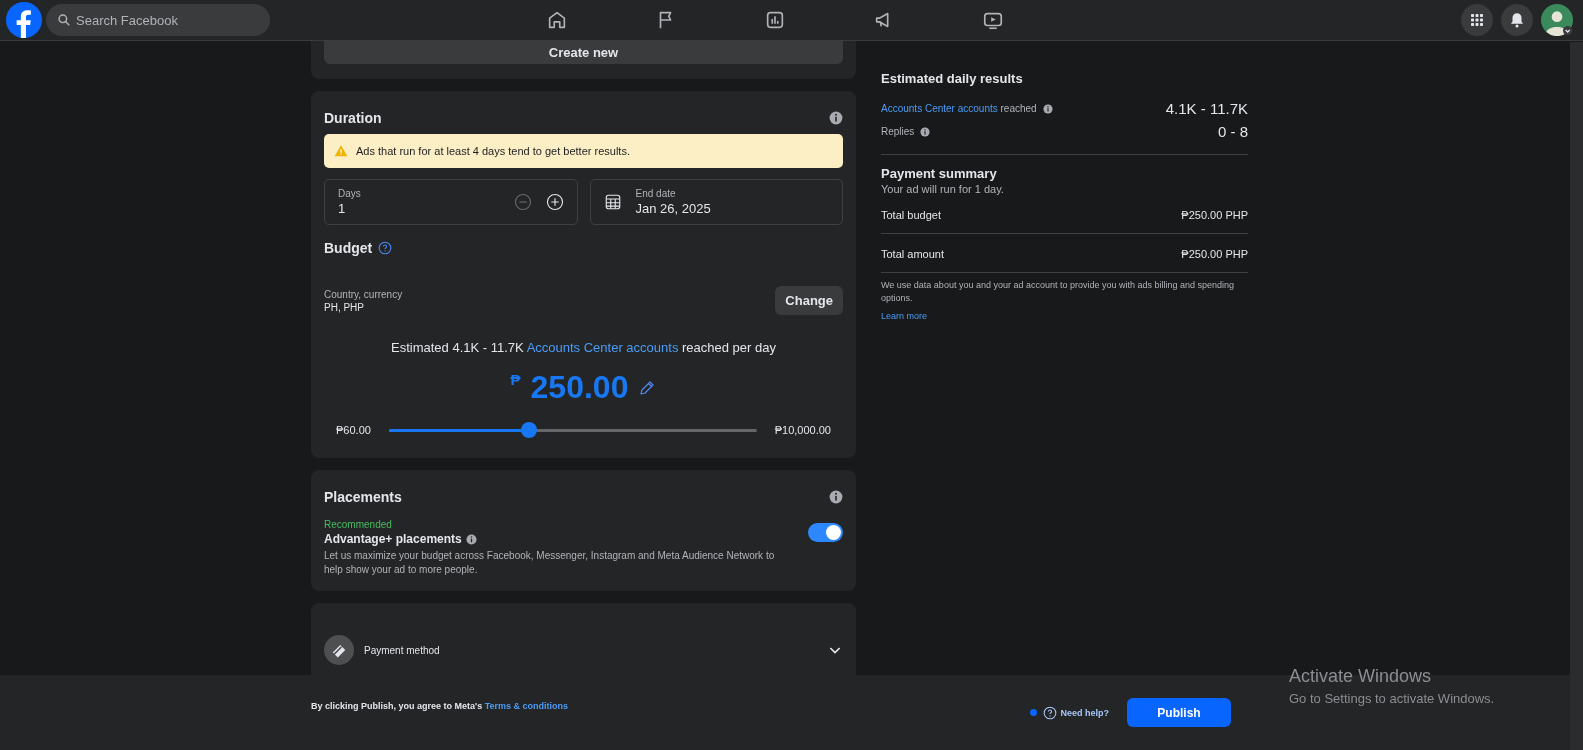 This screenshot has width=1583, height=750. Describe the element at coordinates (1076, 712) in the screenshot. I see `help-link: Need help?` at that location.